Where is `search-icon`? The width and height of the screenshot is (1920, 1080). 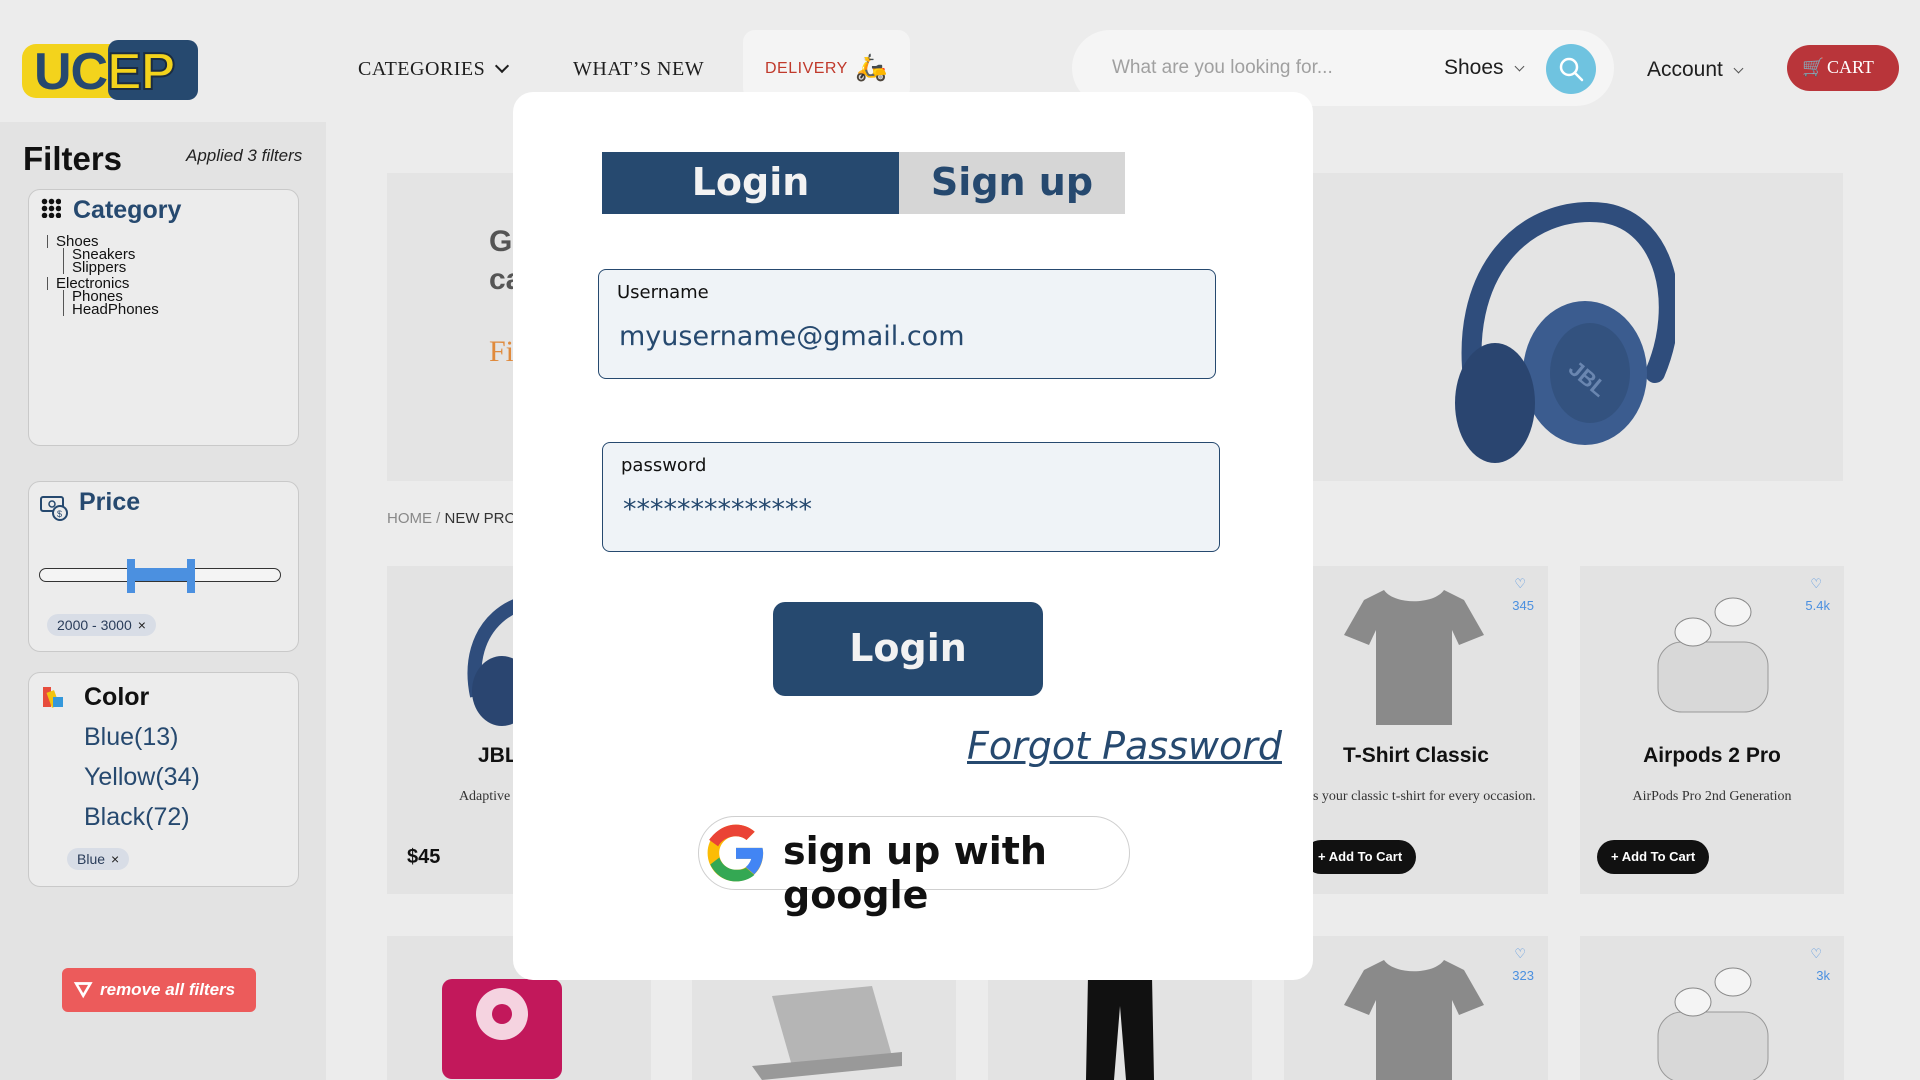
search-icon is located at coordinates (1571, 69).